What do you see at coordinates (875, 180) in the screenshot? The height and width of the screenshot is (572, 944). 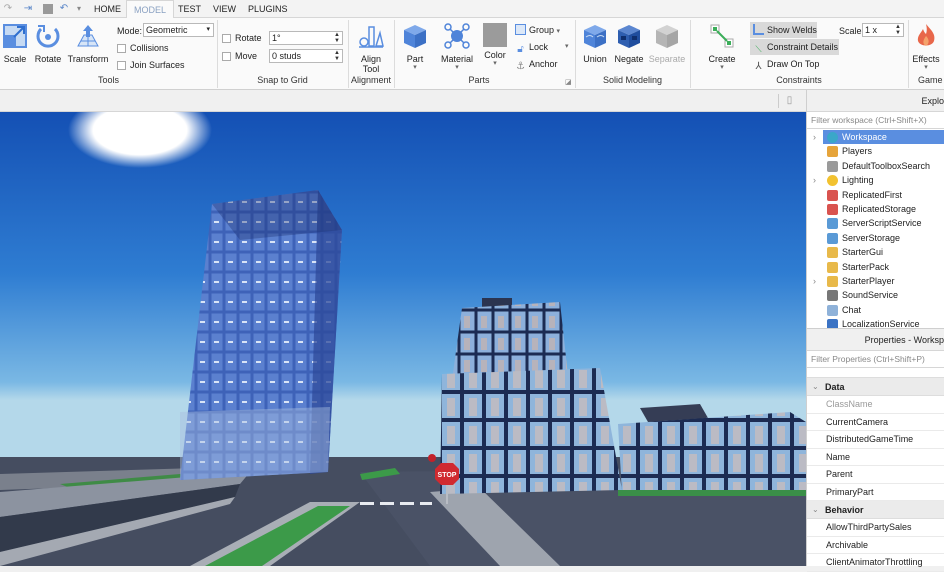 I see `explorer-item-lighting: › Lighting` at bounding box center [875, 180].